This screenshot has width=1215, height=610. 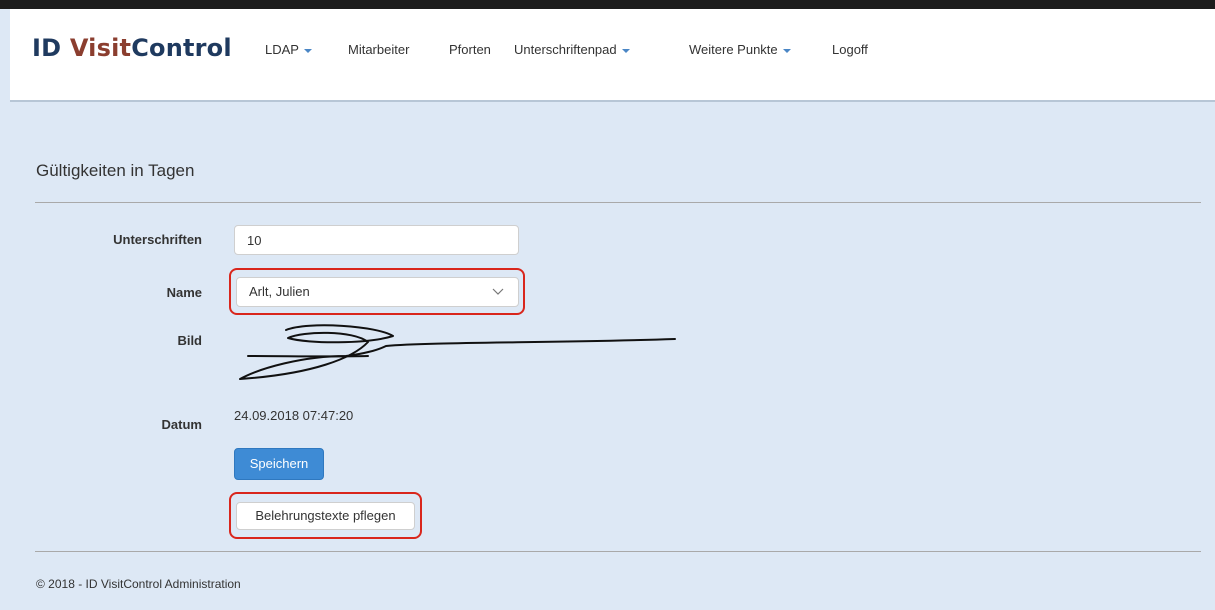 I want to click on divider-bottom, so click(x=618, y=551).